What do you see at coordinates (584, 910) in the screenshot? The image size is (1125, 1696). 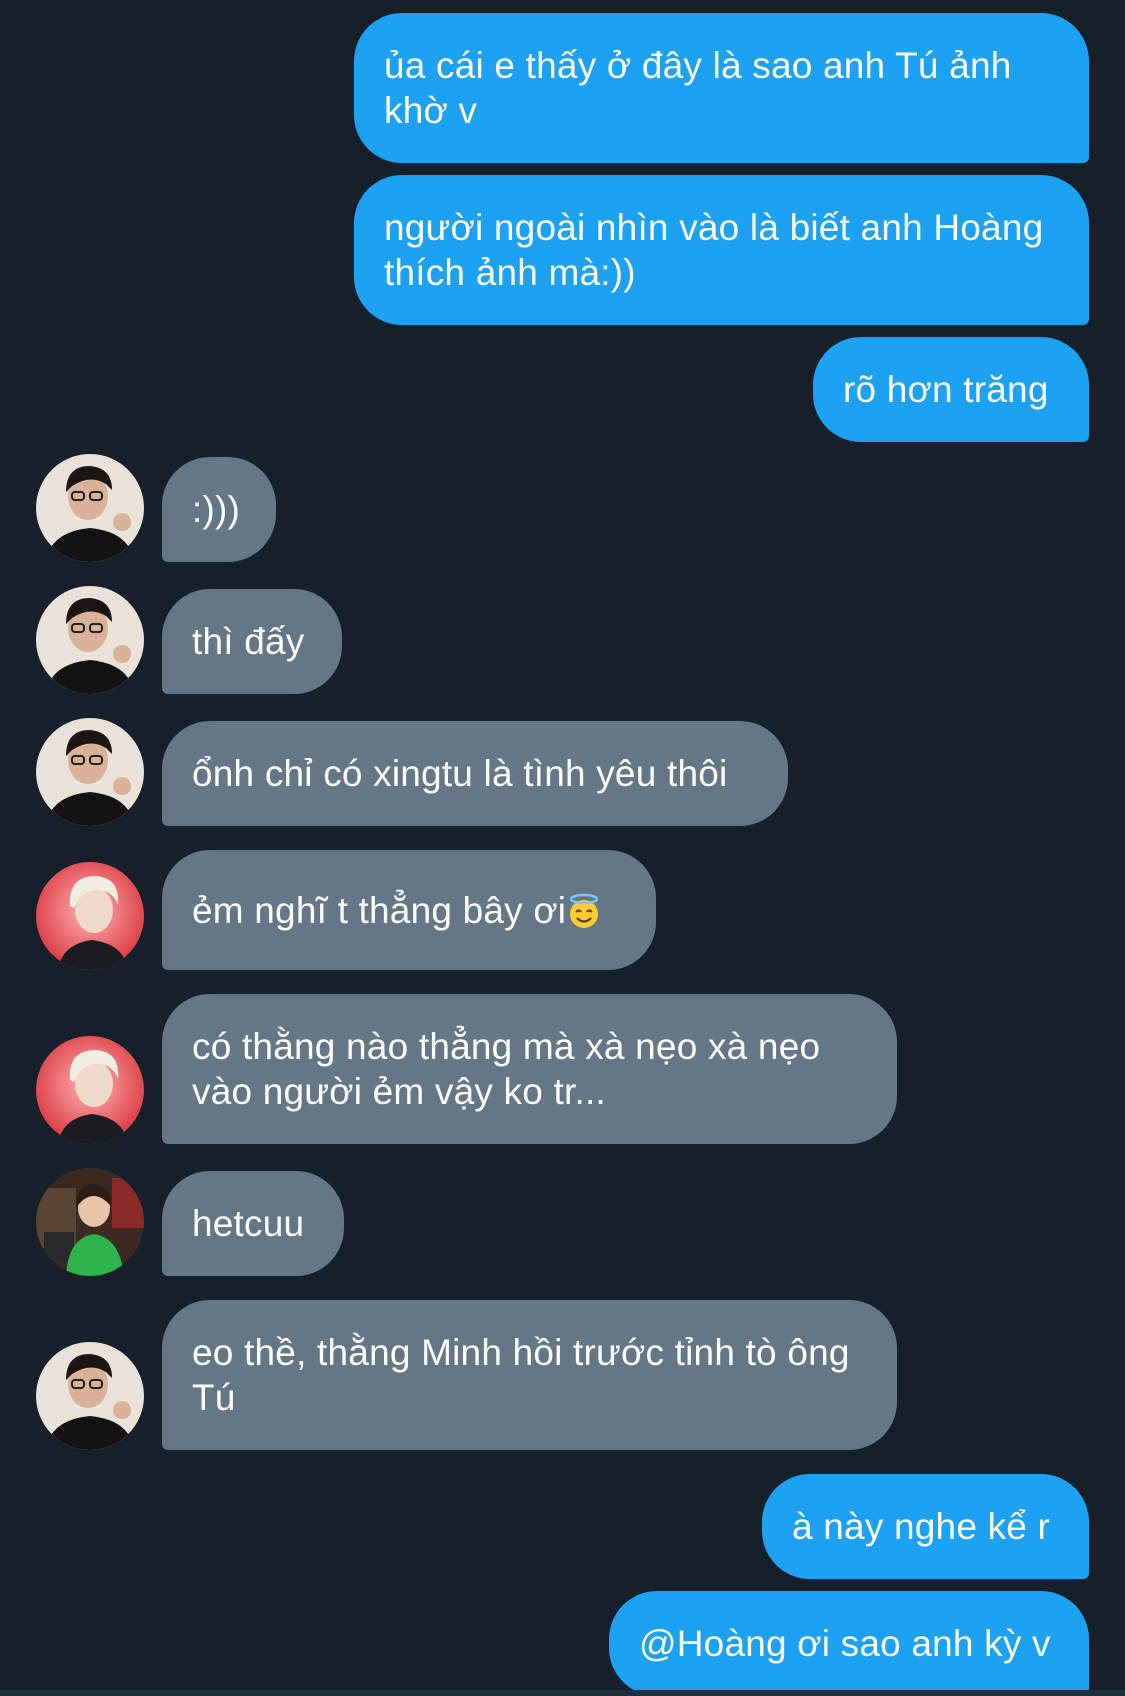 I see `smiling-face-with-halo-emoji` at bounding box center [584, 910].